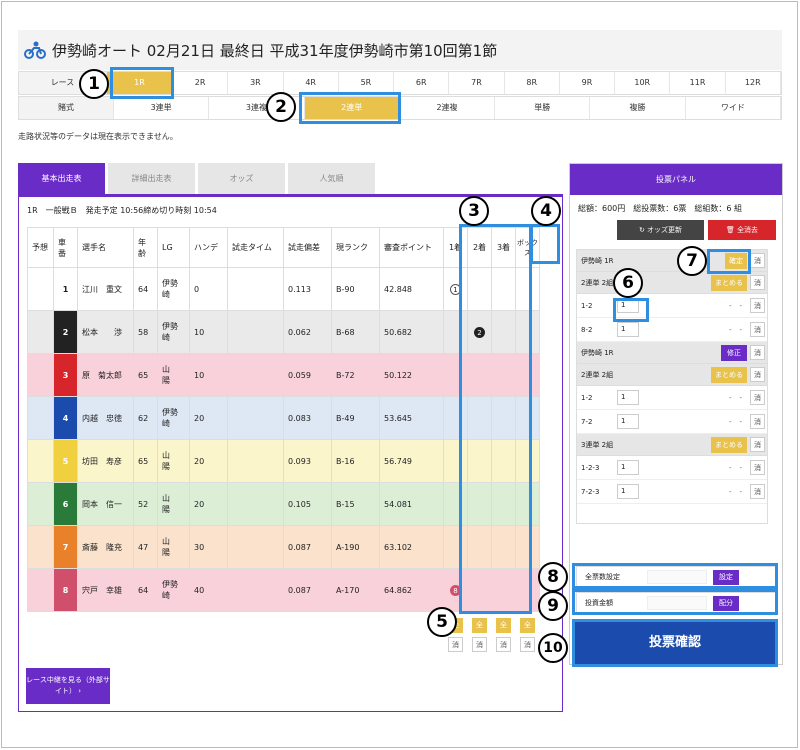  What do you see at coordinates (151, 178) in the screenshot?
I see `tab-1: 詳細出走表` at bounding box center [151, 178].